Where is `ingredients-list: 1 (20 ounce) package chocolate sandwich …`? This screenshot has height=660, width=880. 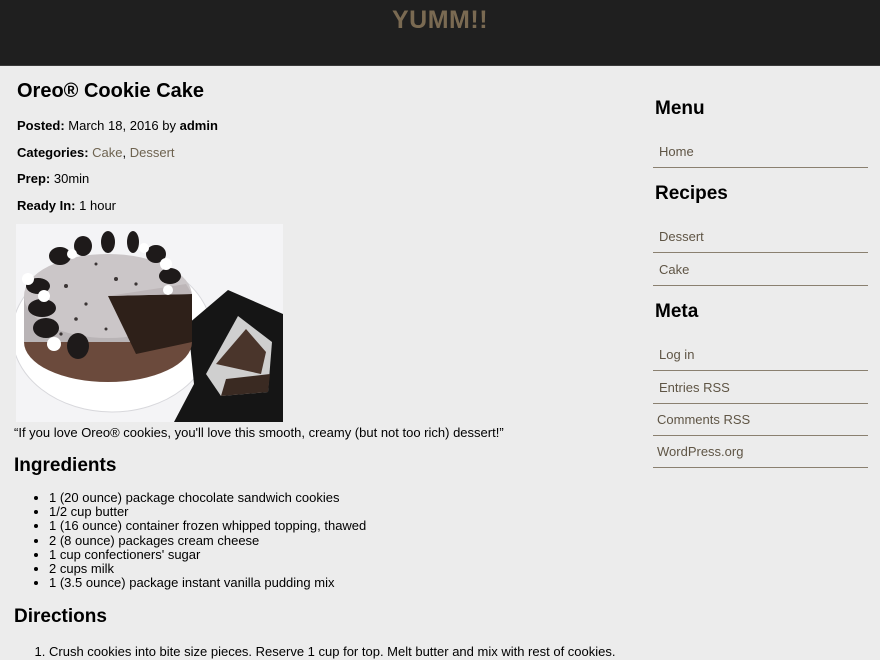
ingredients-list: 1 (20 ounce) package chocolate sandwich … is located at coordinates (190, 540).